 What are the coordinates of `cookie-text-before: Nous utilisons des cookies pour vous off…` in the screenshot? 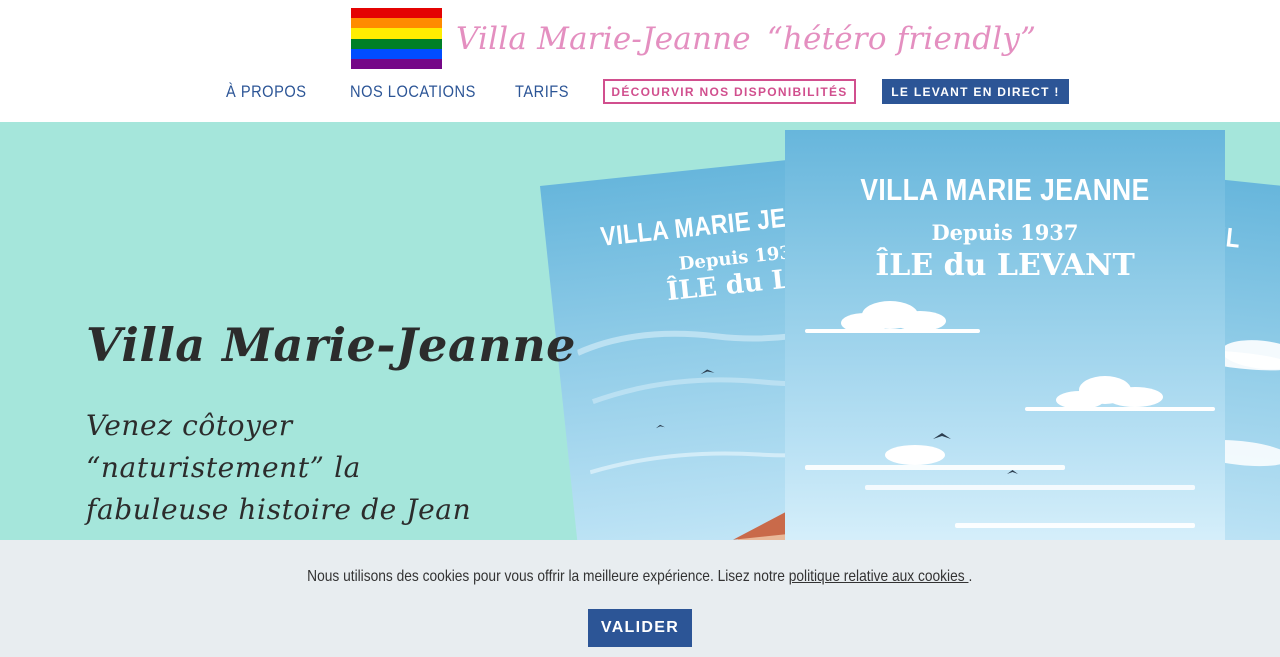 It's located at (548, 576).